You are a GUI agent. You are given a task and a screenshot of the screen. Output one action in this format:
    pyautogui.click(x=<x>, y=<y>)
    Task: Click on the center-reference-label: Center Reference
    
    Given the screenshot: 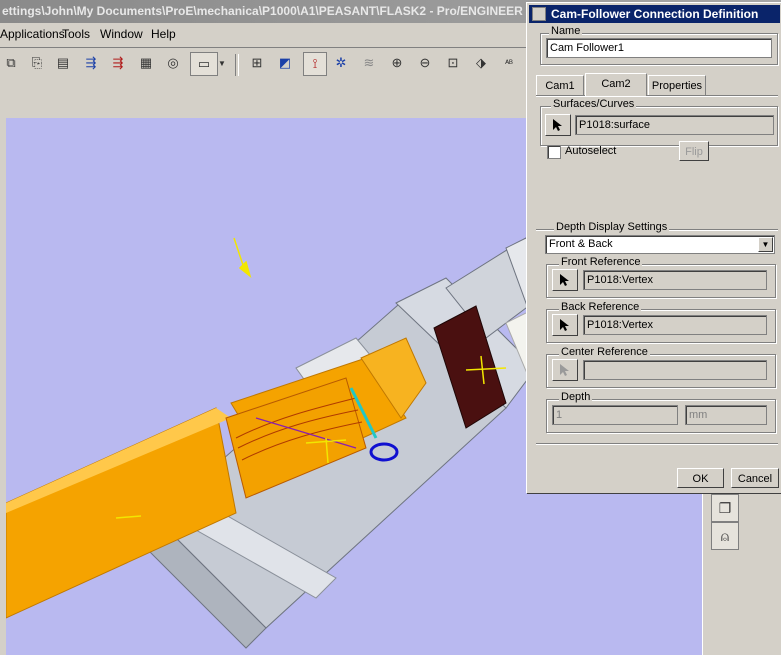 What is the action you would take?
    pyautogui.click(x=604, y=352)
    